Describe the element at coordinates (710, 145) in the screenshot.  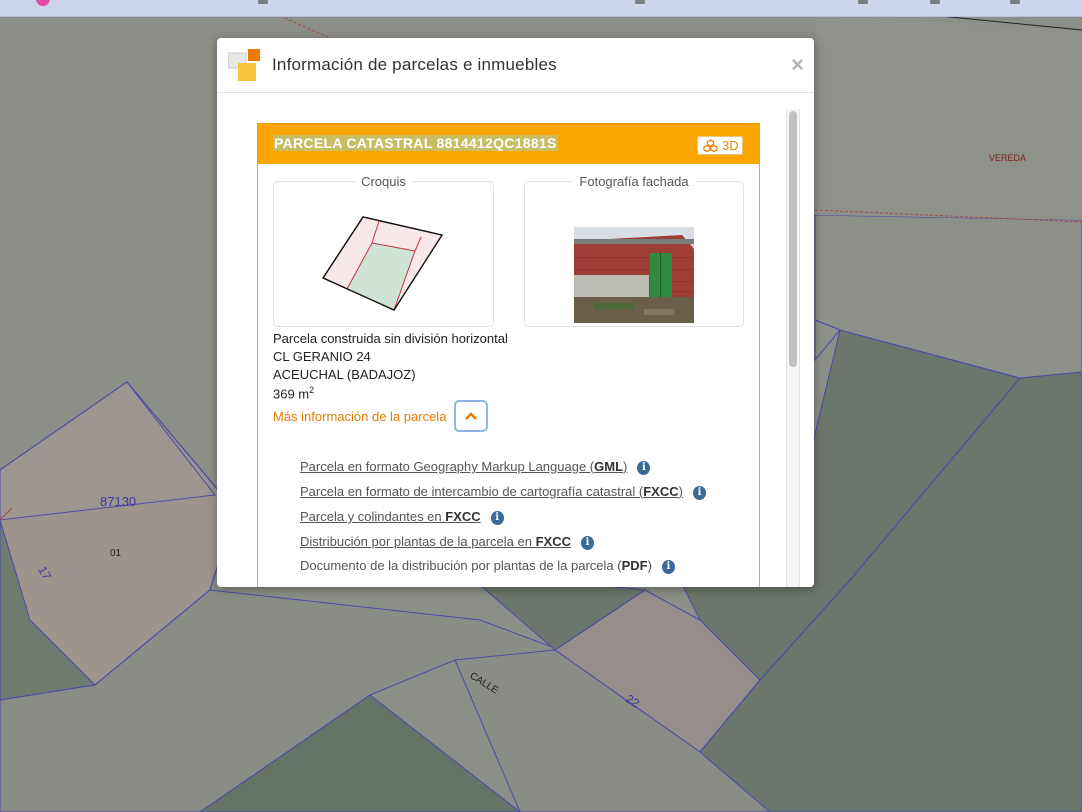
I see `cubes-icon` at that location.